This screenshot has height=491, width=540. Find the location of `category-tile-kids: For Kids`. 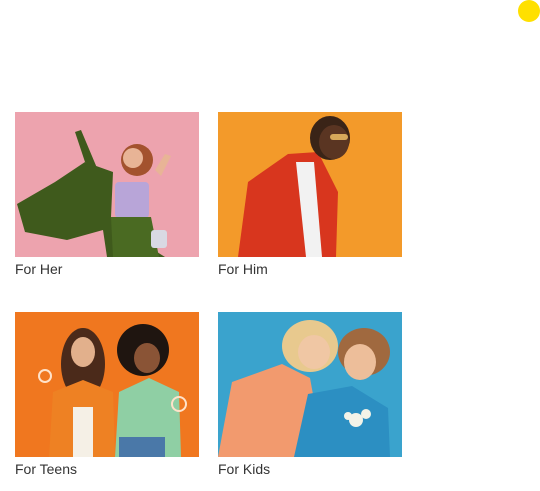

category-tile-kids: For Kids is located at coordinates (310, 394).